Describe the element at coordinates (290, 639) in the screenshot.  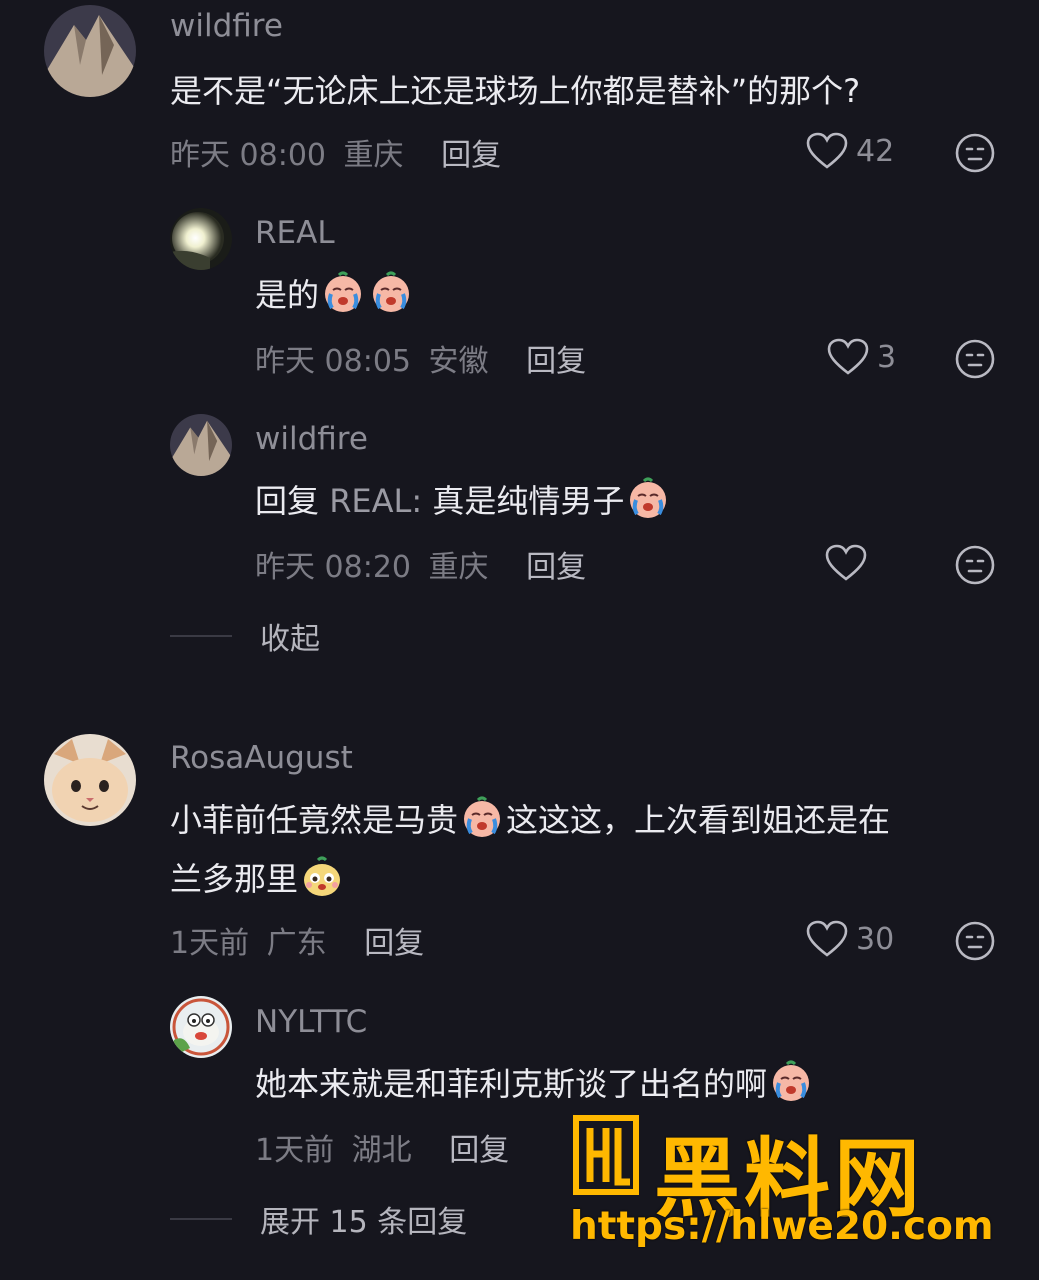
I see `collapse-label: 收起` at that location.